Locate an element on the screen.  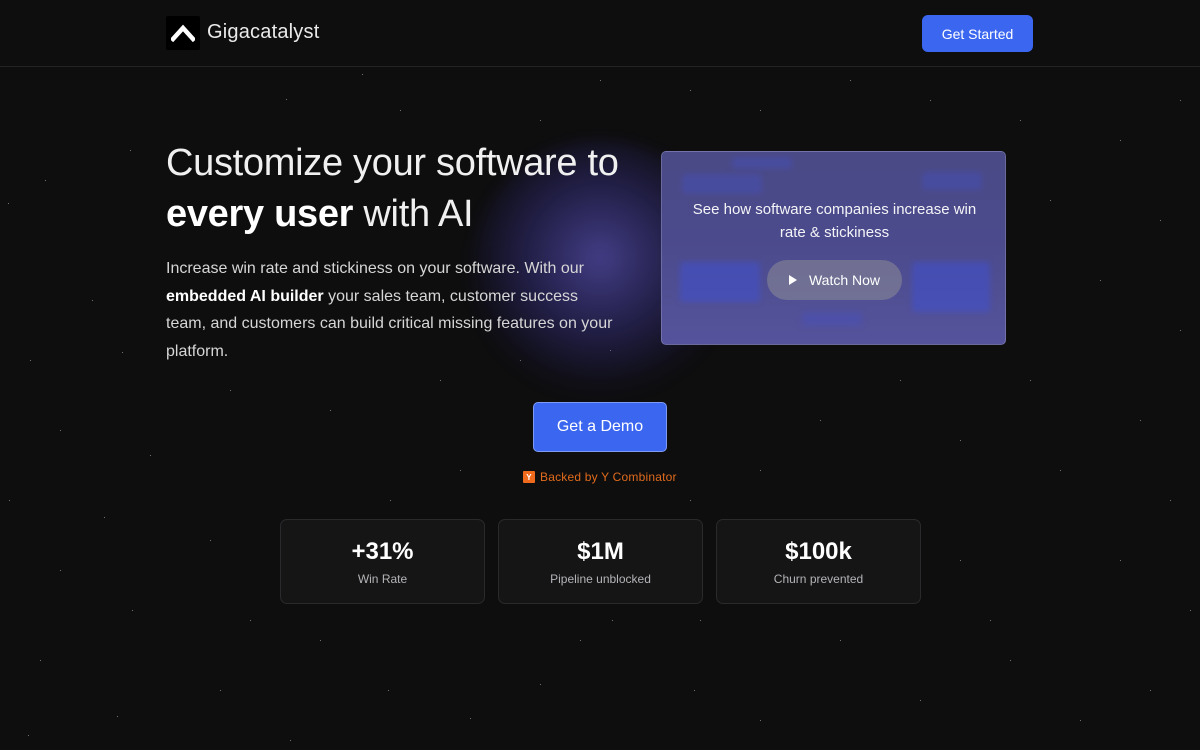
stat-value: $100k is located at coordinates (818, 551).